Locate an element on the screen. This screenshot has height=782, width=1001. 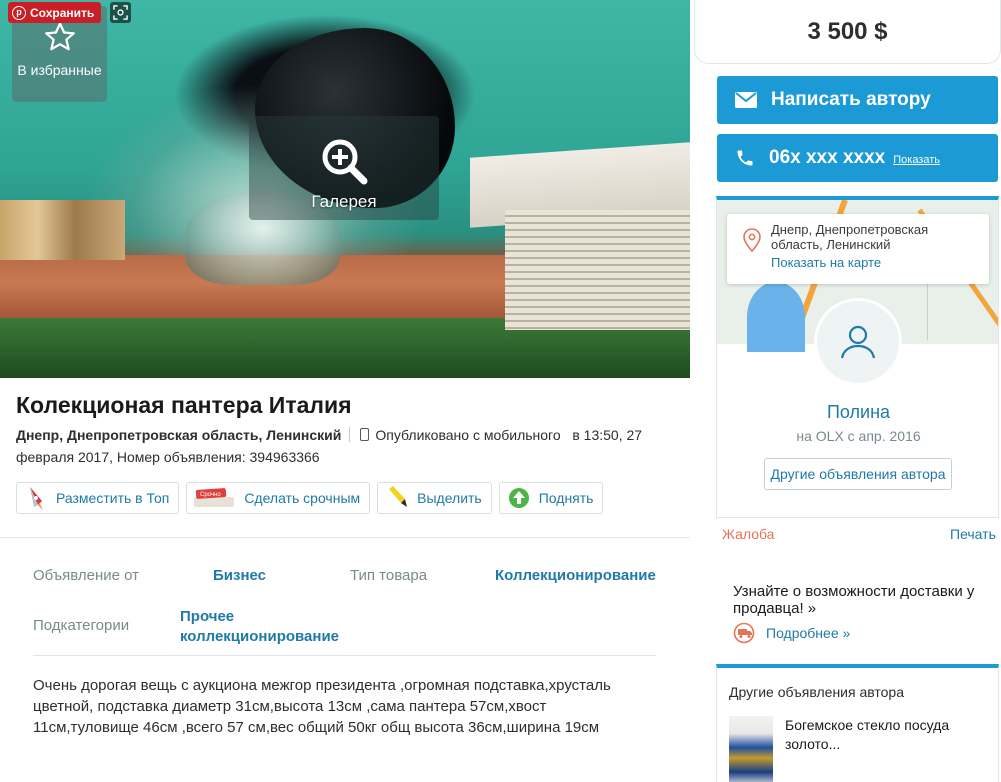
promote-top-button: Разместить в Топ is located at coordinates (98, 498).